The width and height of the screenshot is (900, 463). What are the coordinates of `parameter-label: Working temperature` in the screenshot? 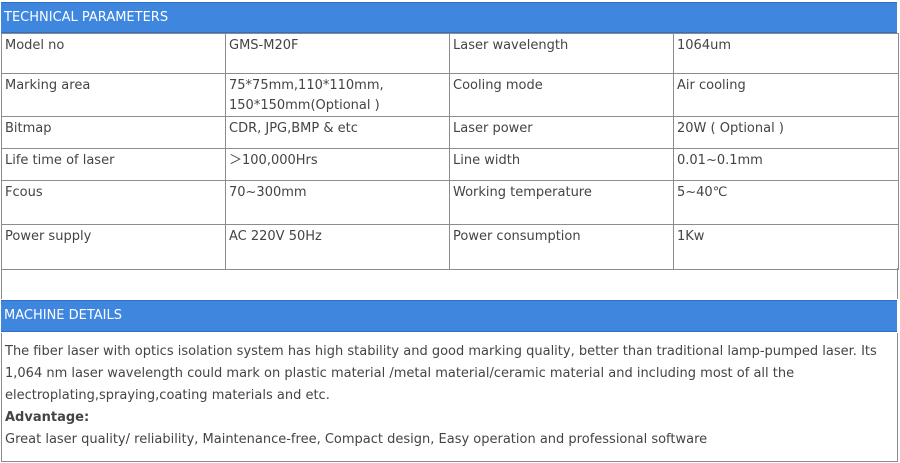 It's located at (561, 202).